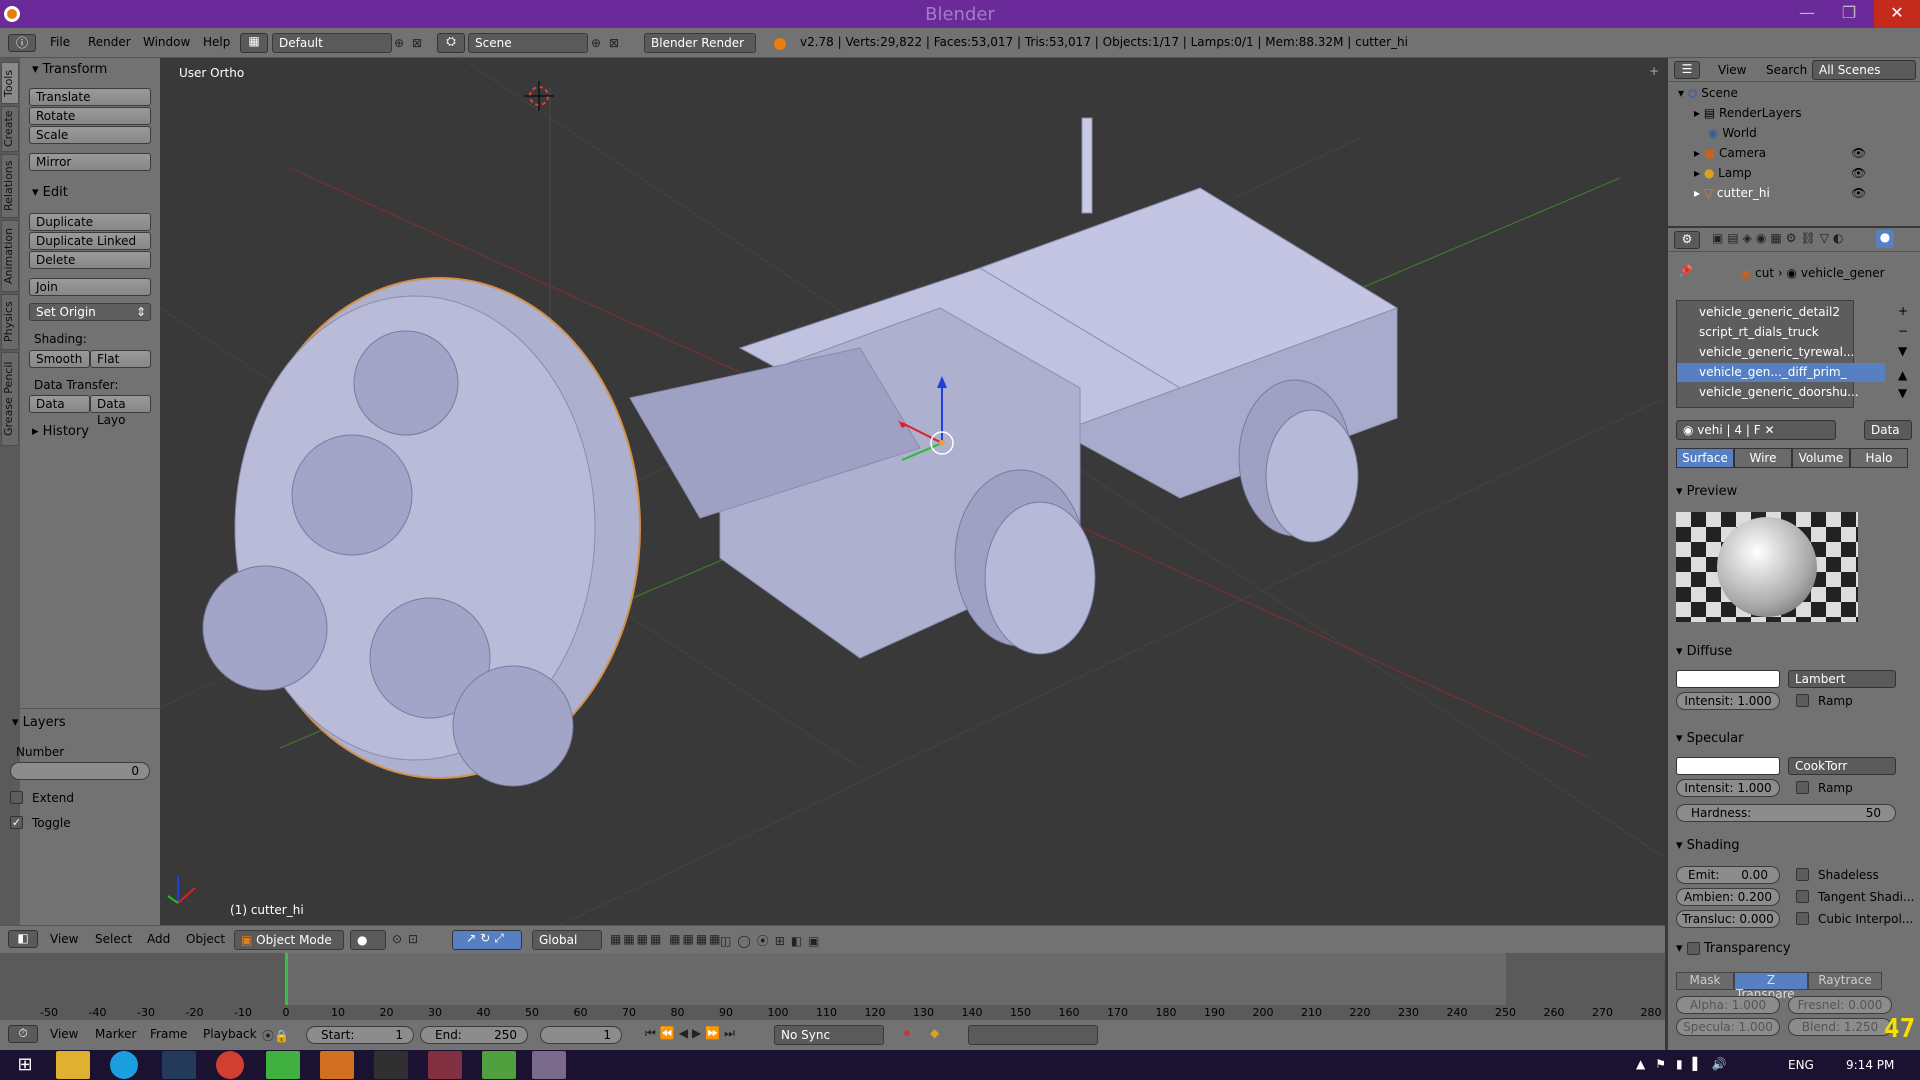  What do you see at coordinates (25, 1065) in the screenshot?
I see `start-button: ⊞` at bounding box center [25, 1065].